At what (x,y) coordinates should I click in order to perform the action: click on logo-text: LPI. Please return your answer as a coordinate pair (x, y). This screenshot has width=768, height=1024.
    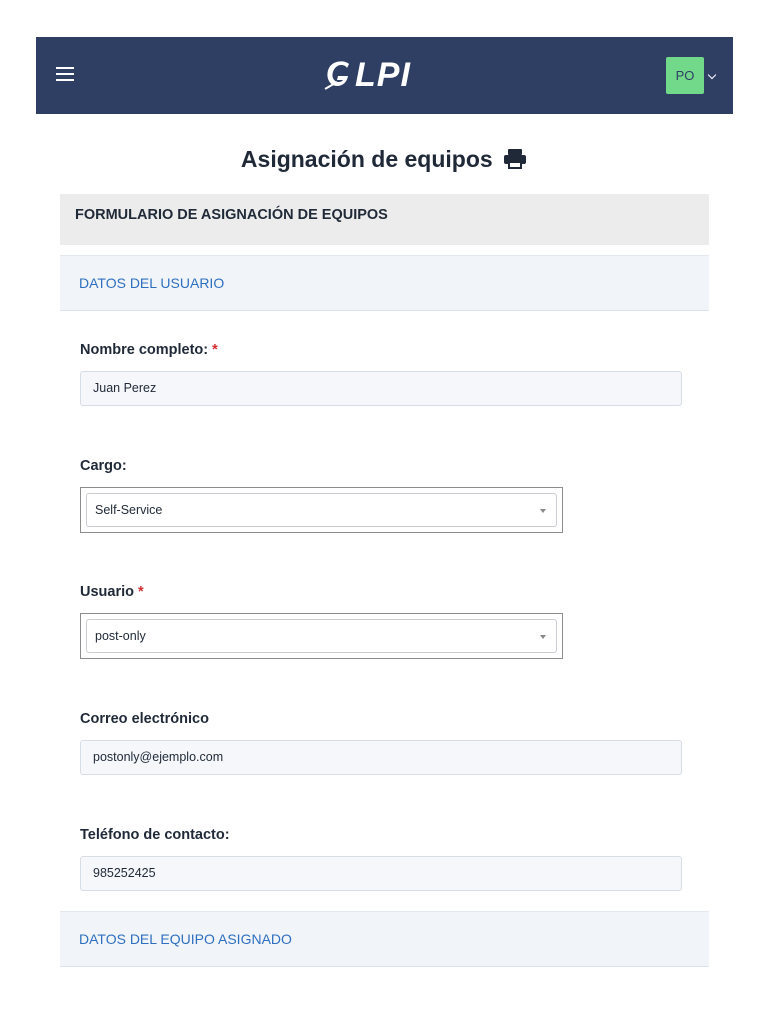
    Looking at the image, I should click on (383, 74).